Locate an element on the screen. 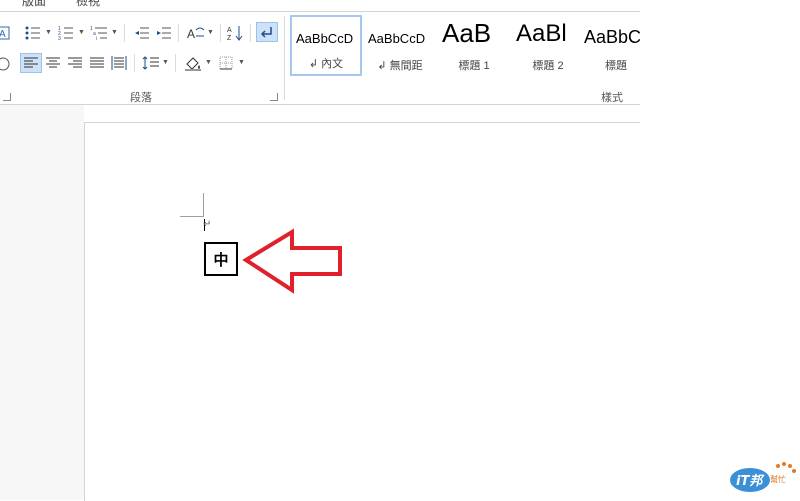  decrease-indent-button is located at coordinates (142, 33).